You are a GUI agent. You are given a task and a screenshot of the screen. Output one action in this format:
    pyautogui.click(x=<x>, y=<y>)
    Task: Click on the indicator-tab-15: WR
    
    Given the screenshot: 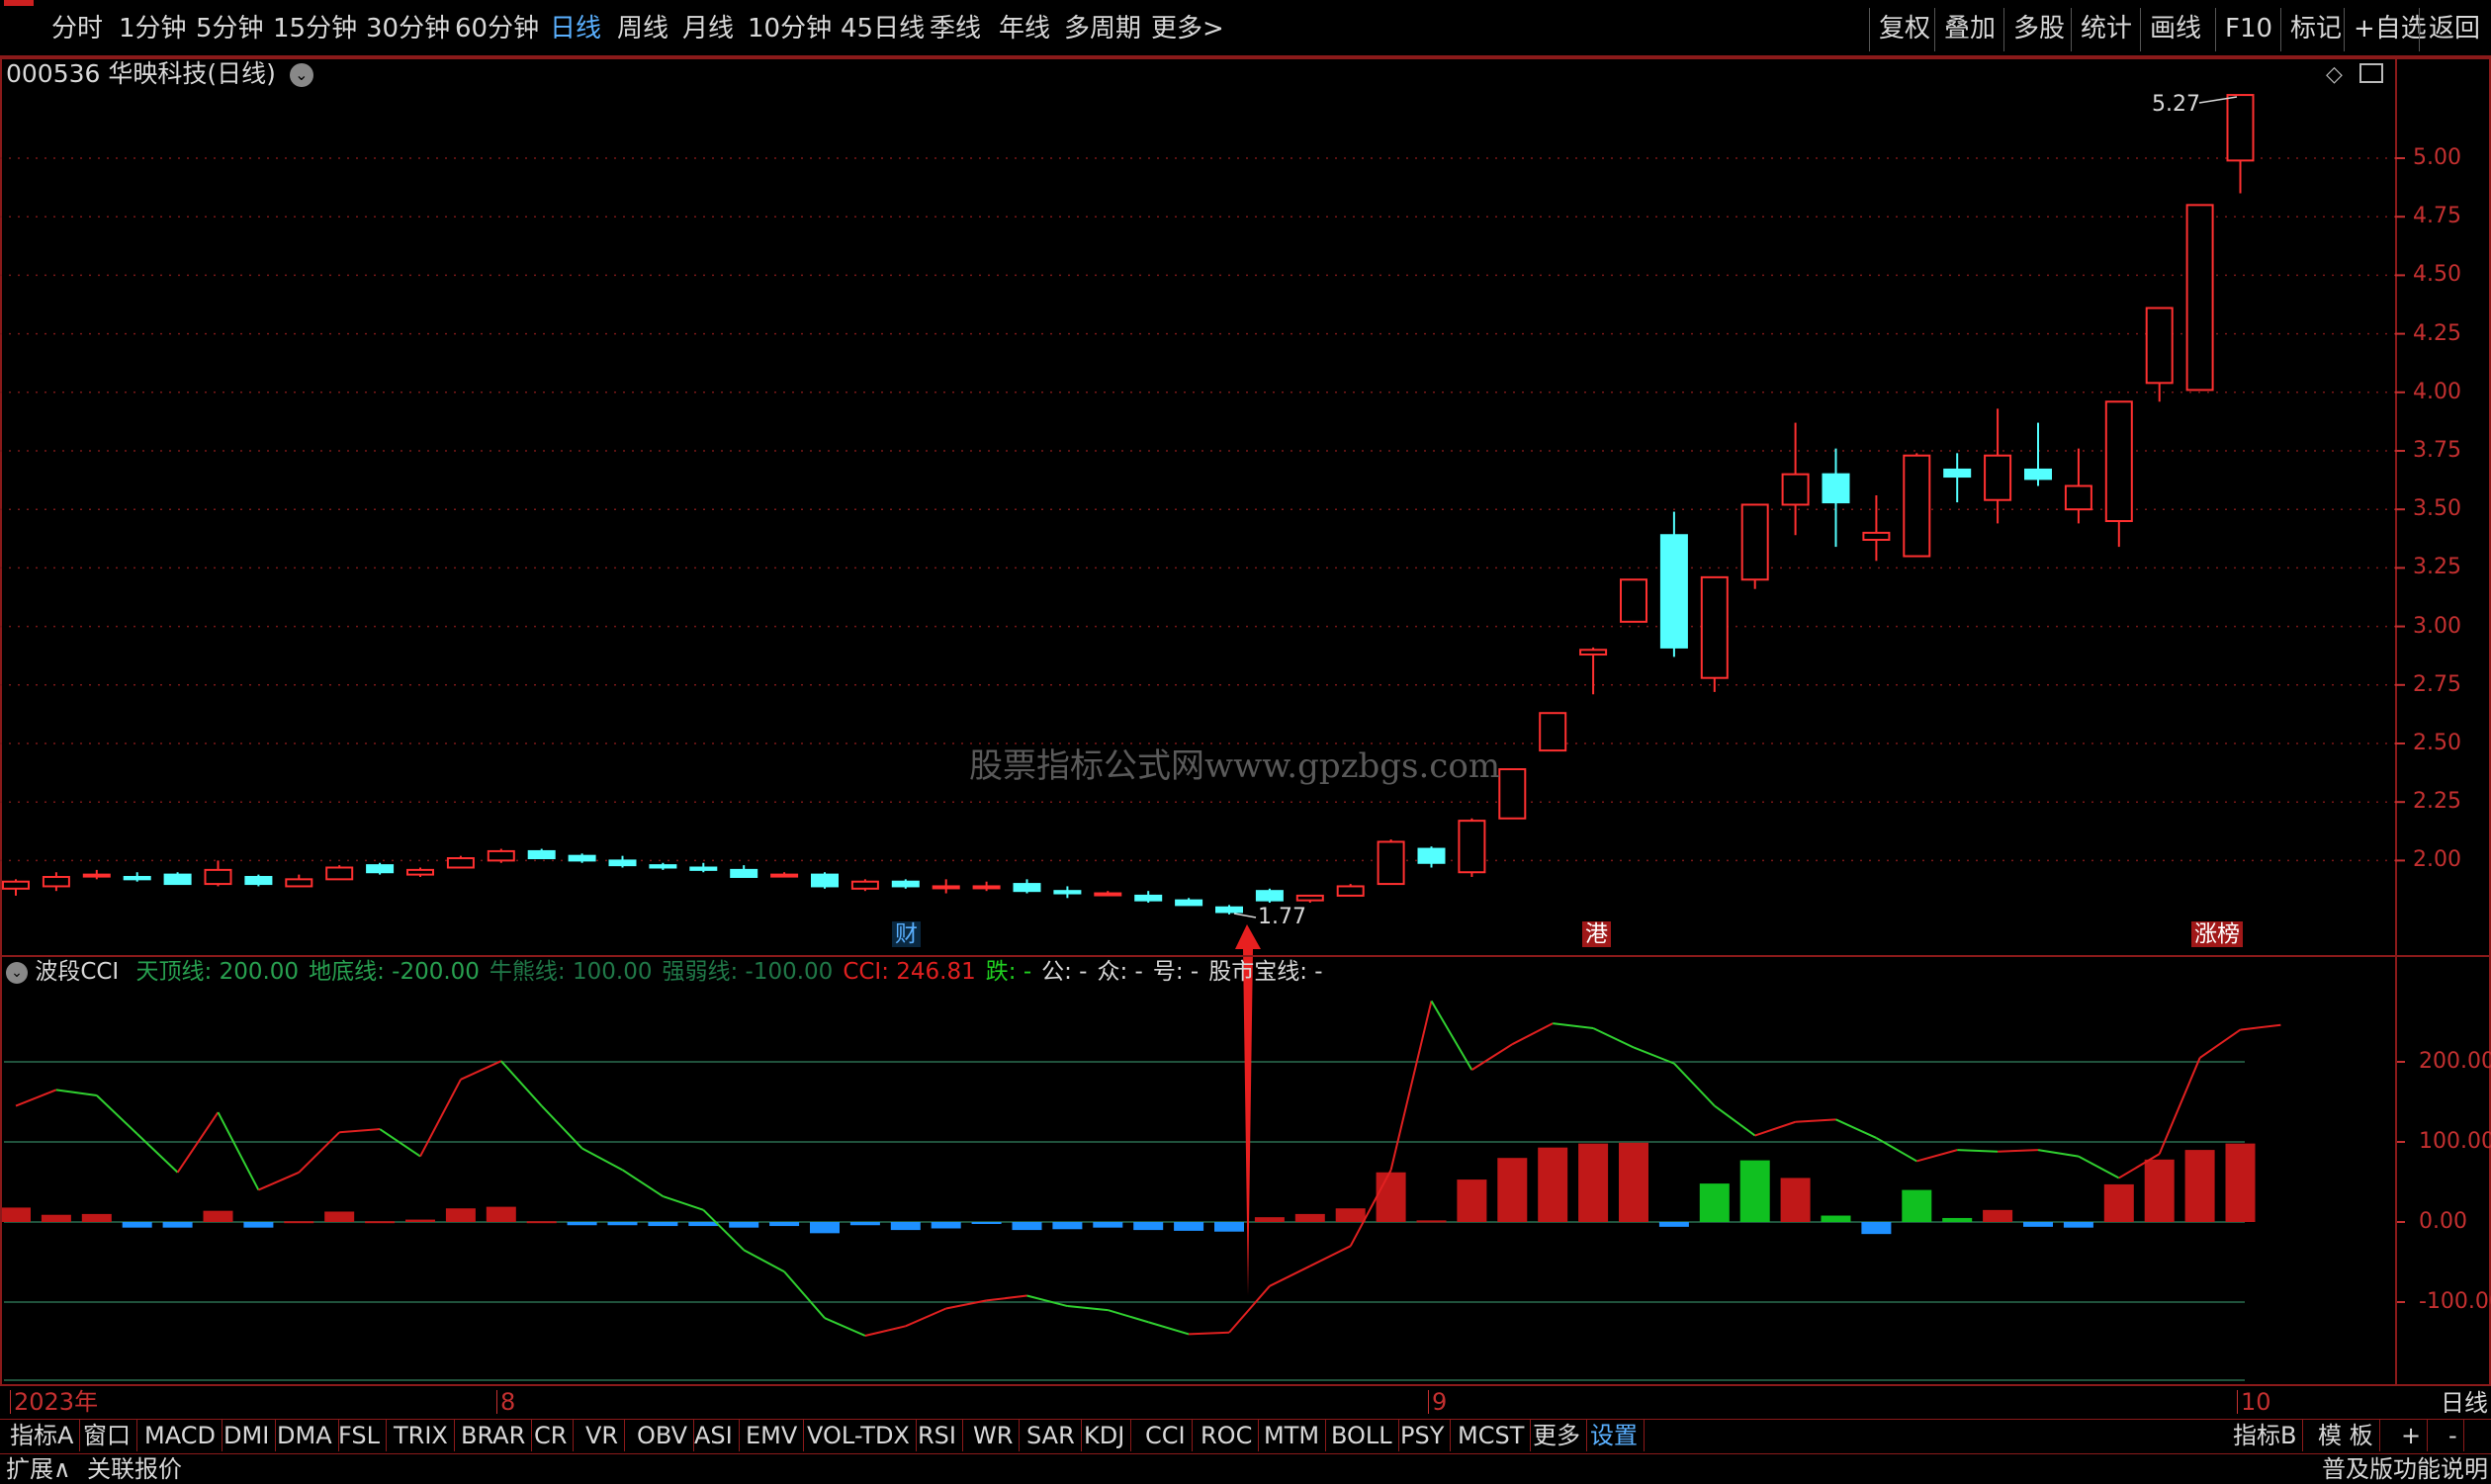 What is the action you would take?
    pyautogui.click(x=994, y=1435)
    